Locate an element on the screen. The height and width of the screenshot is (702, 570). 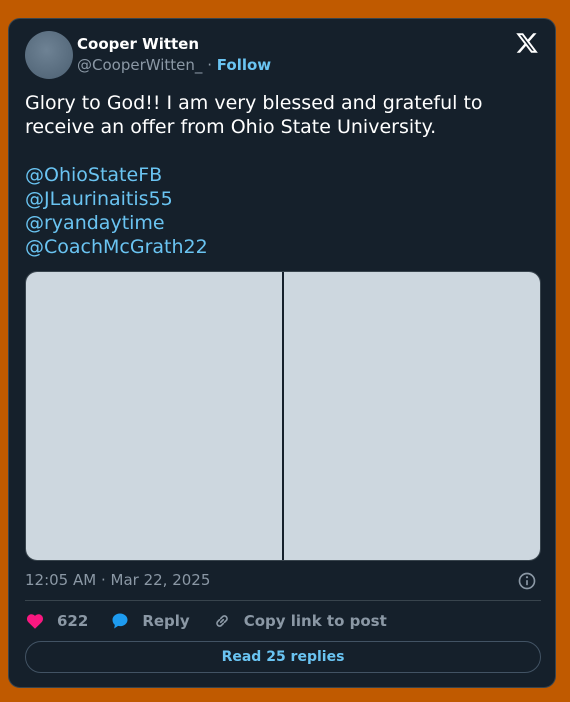
info-icon is located at coordinates (527, 581).